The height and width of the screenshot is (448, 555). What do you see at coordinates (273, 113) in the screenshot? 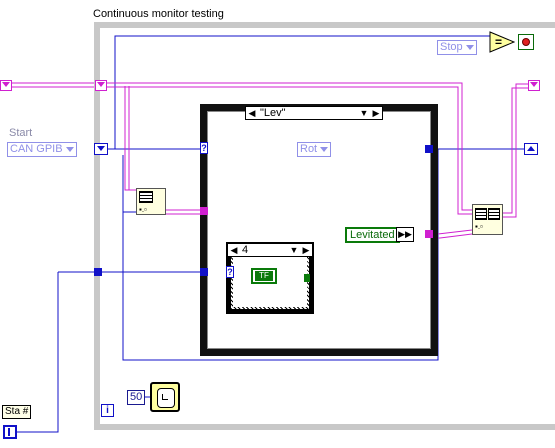
I see `case-selector-value: "Lev"` at bounding box center [273, 113].